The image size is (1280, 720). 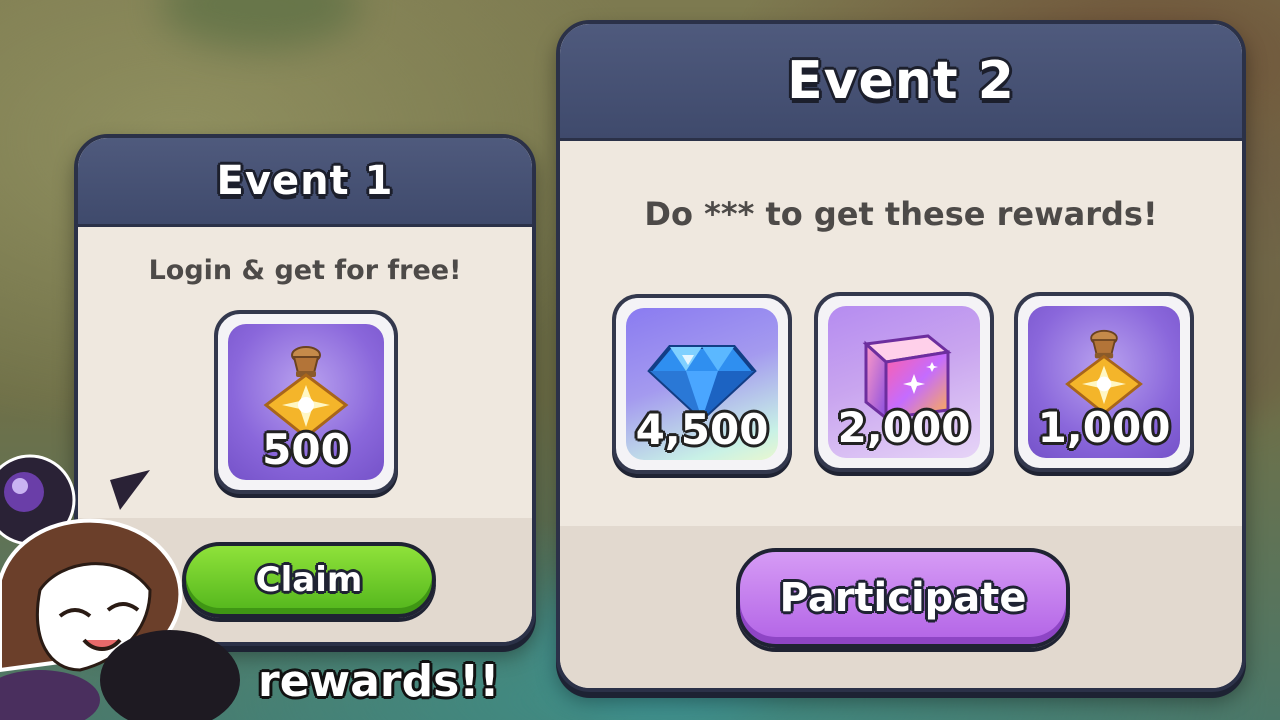 I want to click on reward-tile-background: 1,000, so click(x=1104, y=382).